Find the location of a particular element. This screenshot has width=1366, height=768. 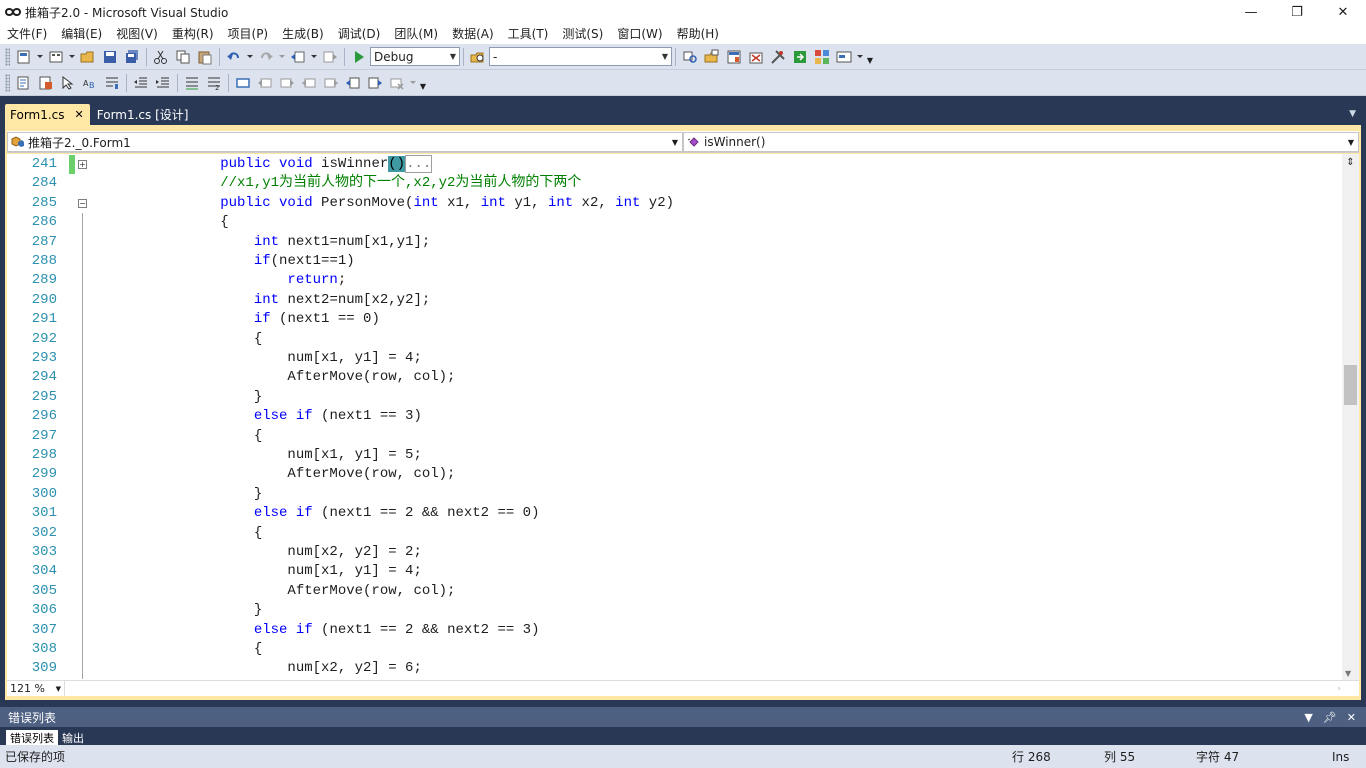

close-panel-icon: ✕ is located at coordinates (1351, 717).